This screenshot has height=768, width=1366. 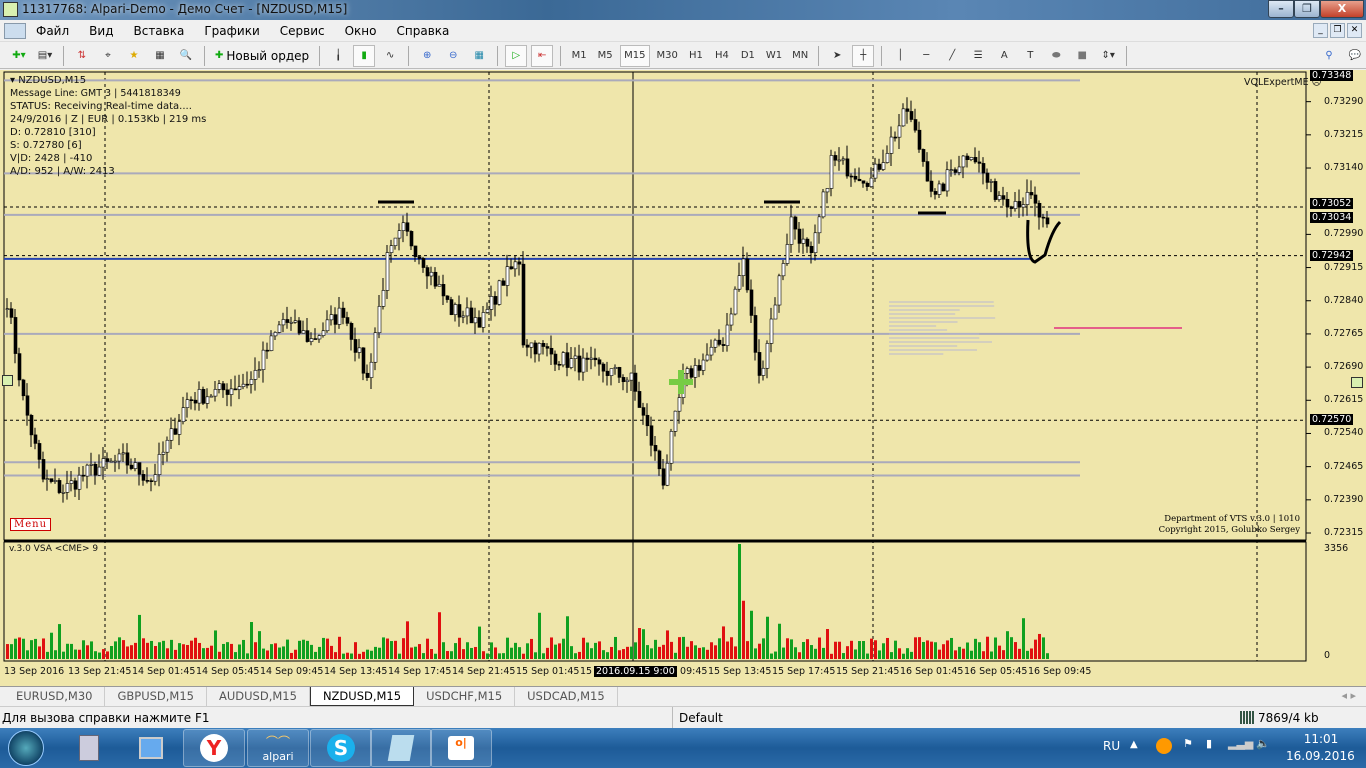 I want to click on start-button, so click(x=26, y=748).